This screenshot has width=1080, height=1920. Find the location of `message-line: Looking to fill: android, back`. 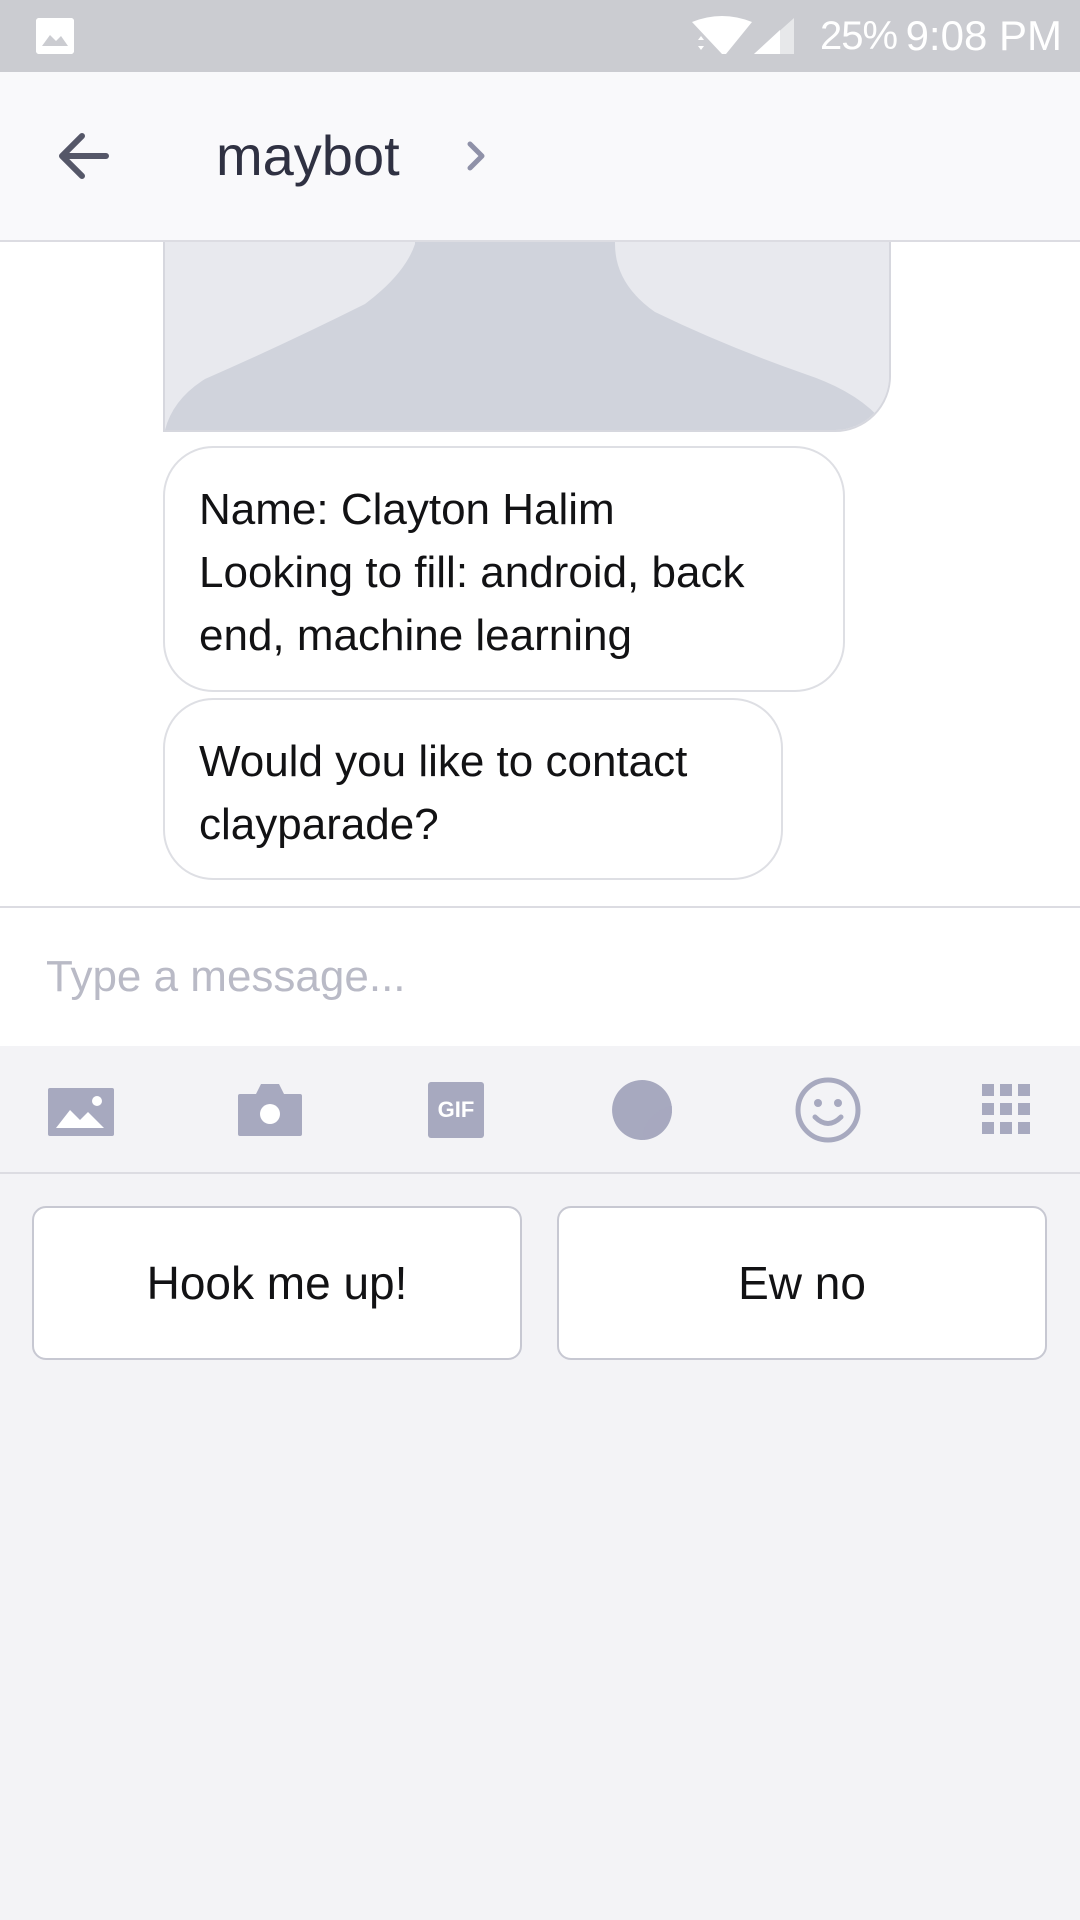

message-line: Looking to fill: android, back is located at coordinates (472, 572).